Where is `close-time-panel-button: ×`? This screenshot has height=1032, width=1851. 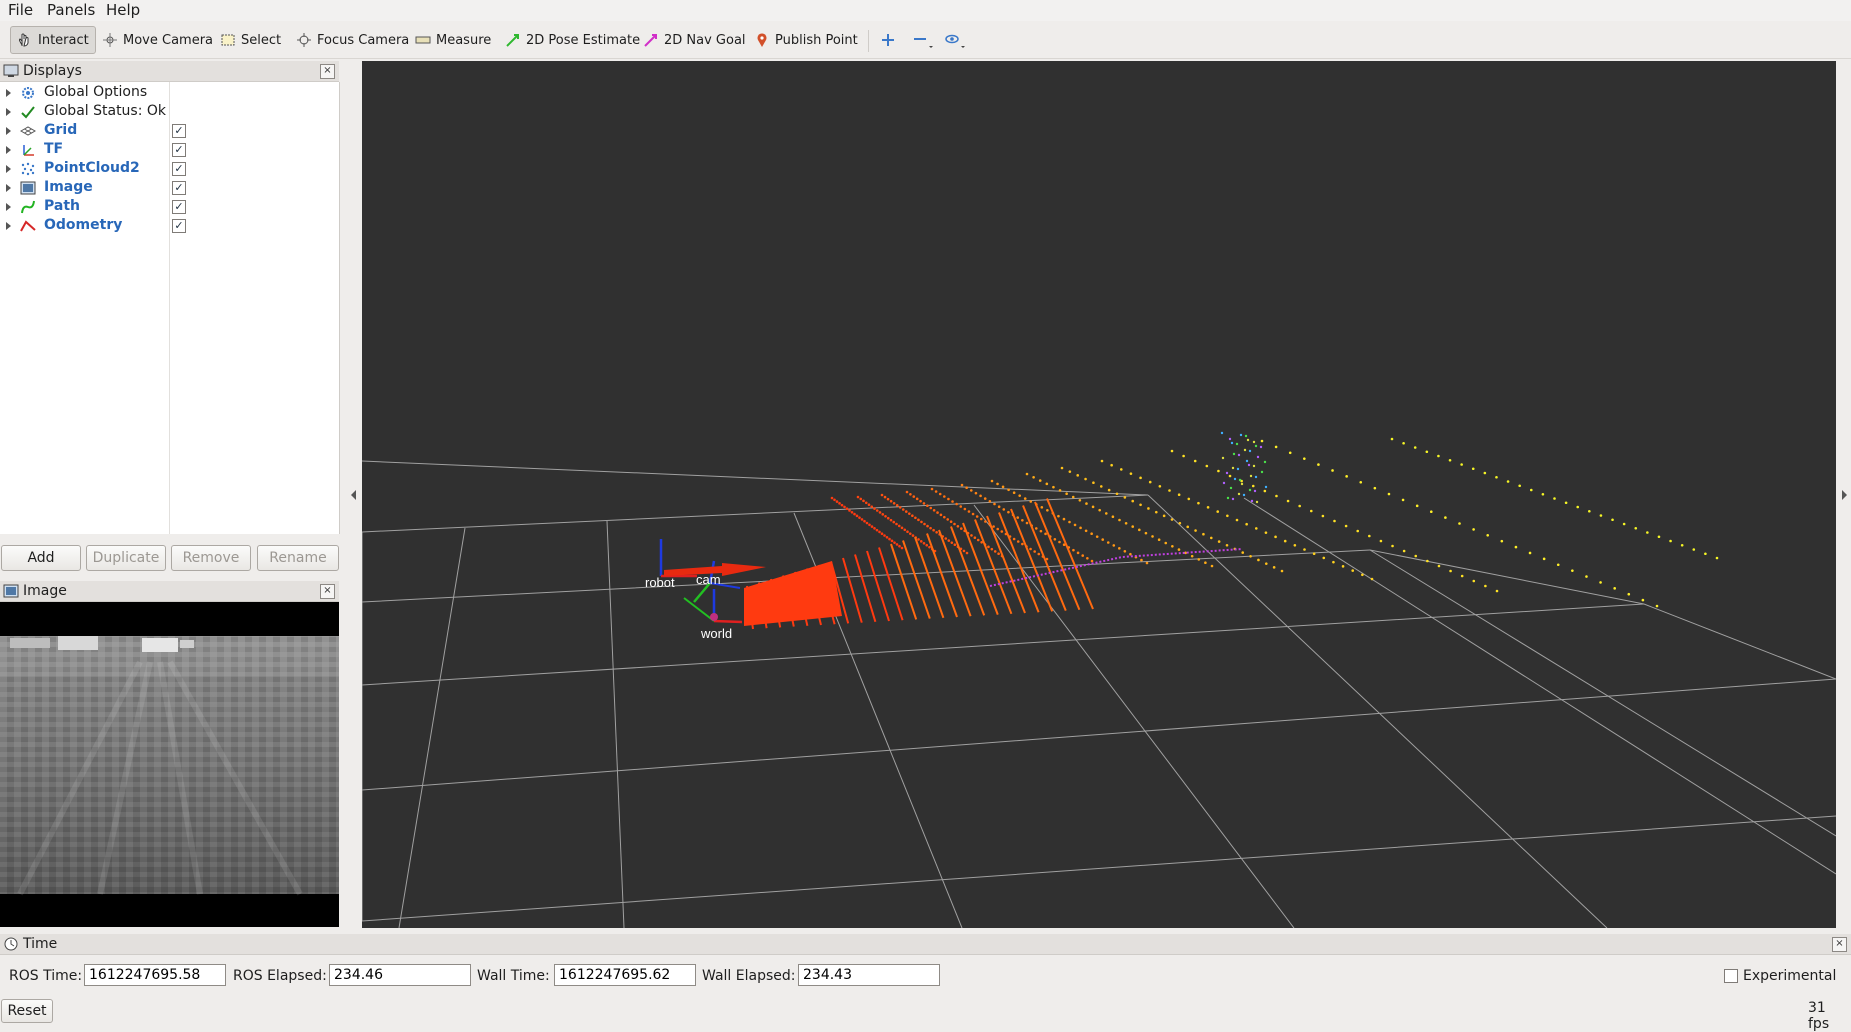
close-time-panel-button: × is located at coordinates (1839, 944).